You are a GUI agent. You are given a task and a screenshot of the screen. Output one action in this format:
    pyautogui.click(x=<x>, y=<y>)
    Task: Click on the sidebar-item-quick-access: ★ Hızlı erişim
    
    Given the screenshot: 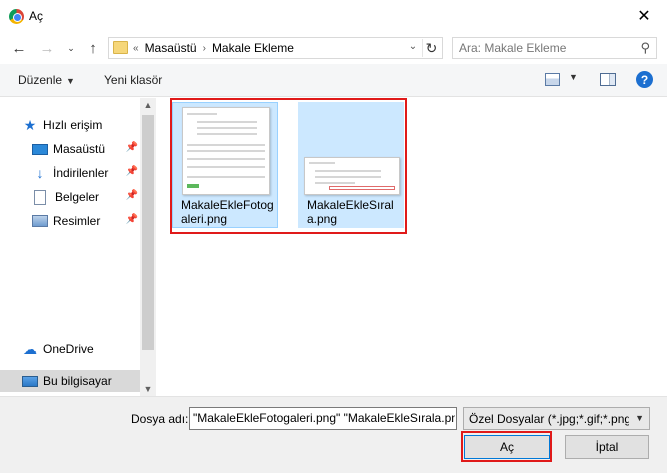 What is the action you would take?
    pyautogui.click(x=70, y=125)
    